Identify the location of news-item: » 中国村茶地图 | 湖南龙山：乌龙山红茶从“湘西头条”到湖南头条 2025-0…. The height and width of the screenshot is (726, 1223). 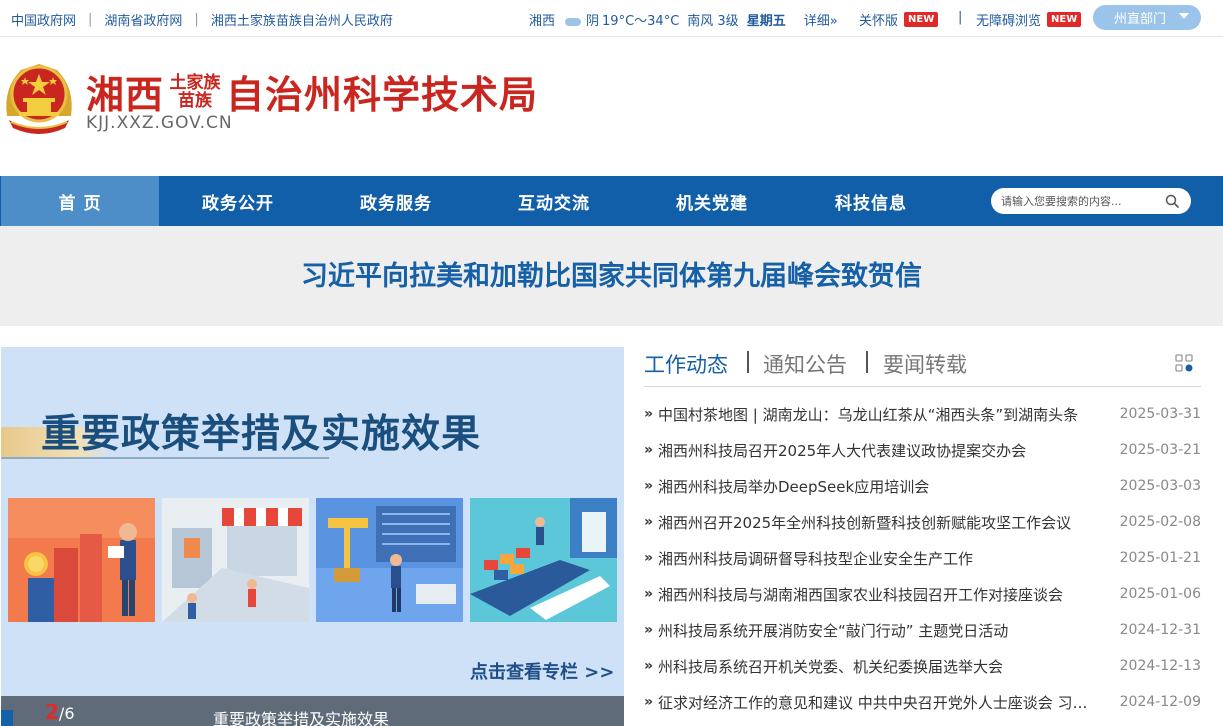
(922, 414).